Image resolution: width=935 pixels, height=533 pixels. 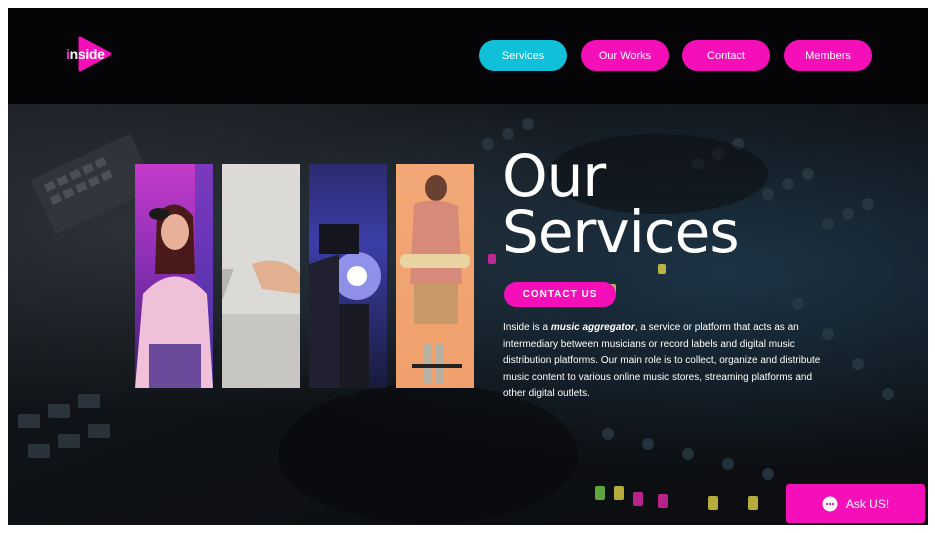 I want to click on photo-laptop, so click(x=236, y=276).